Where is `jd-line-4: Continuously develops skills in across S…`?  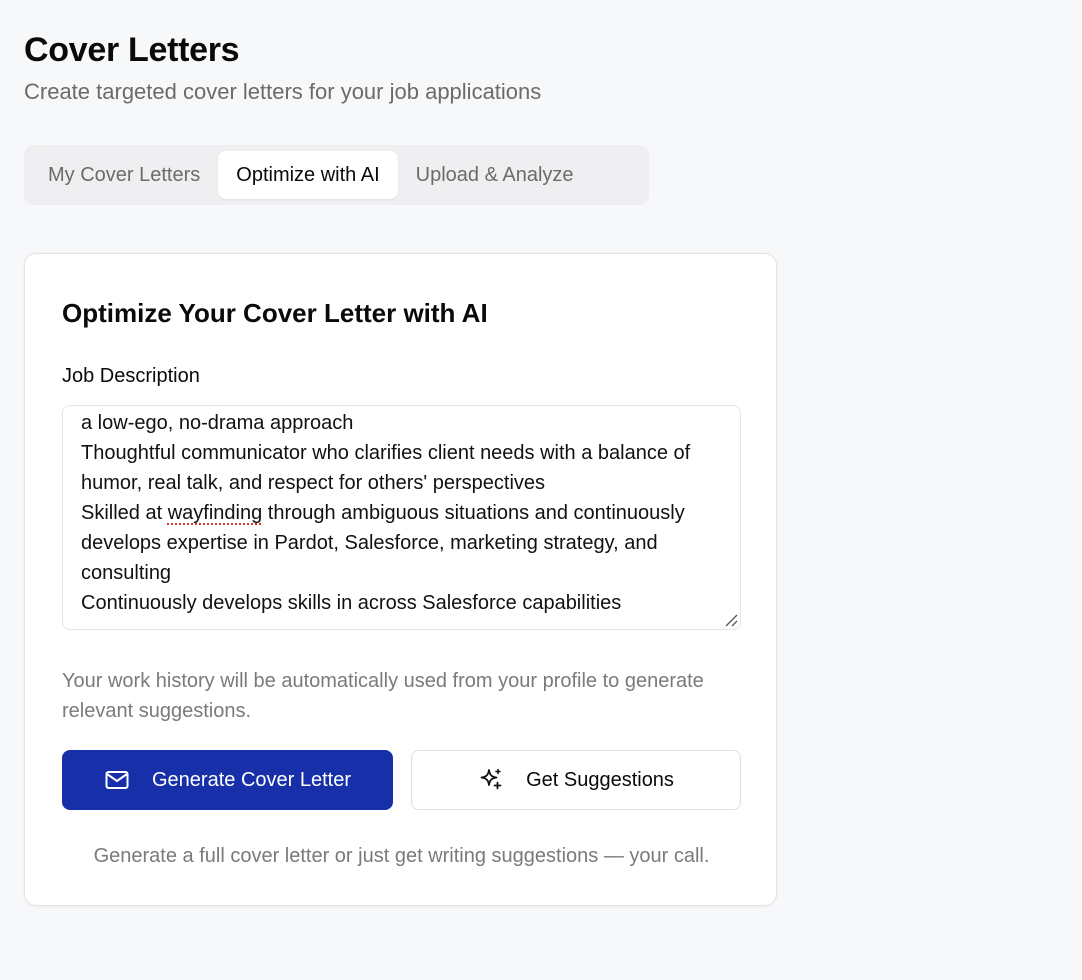 jd-line-4: Continuously develops skills in across S… is located at coordinates (351, 603).